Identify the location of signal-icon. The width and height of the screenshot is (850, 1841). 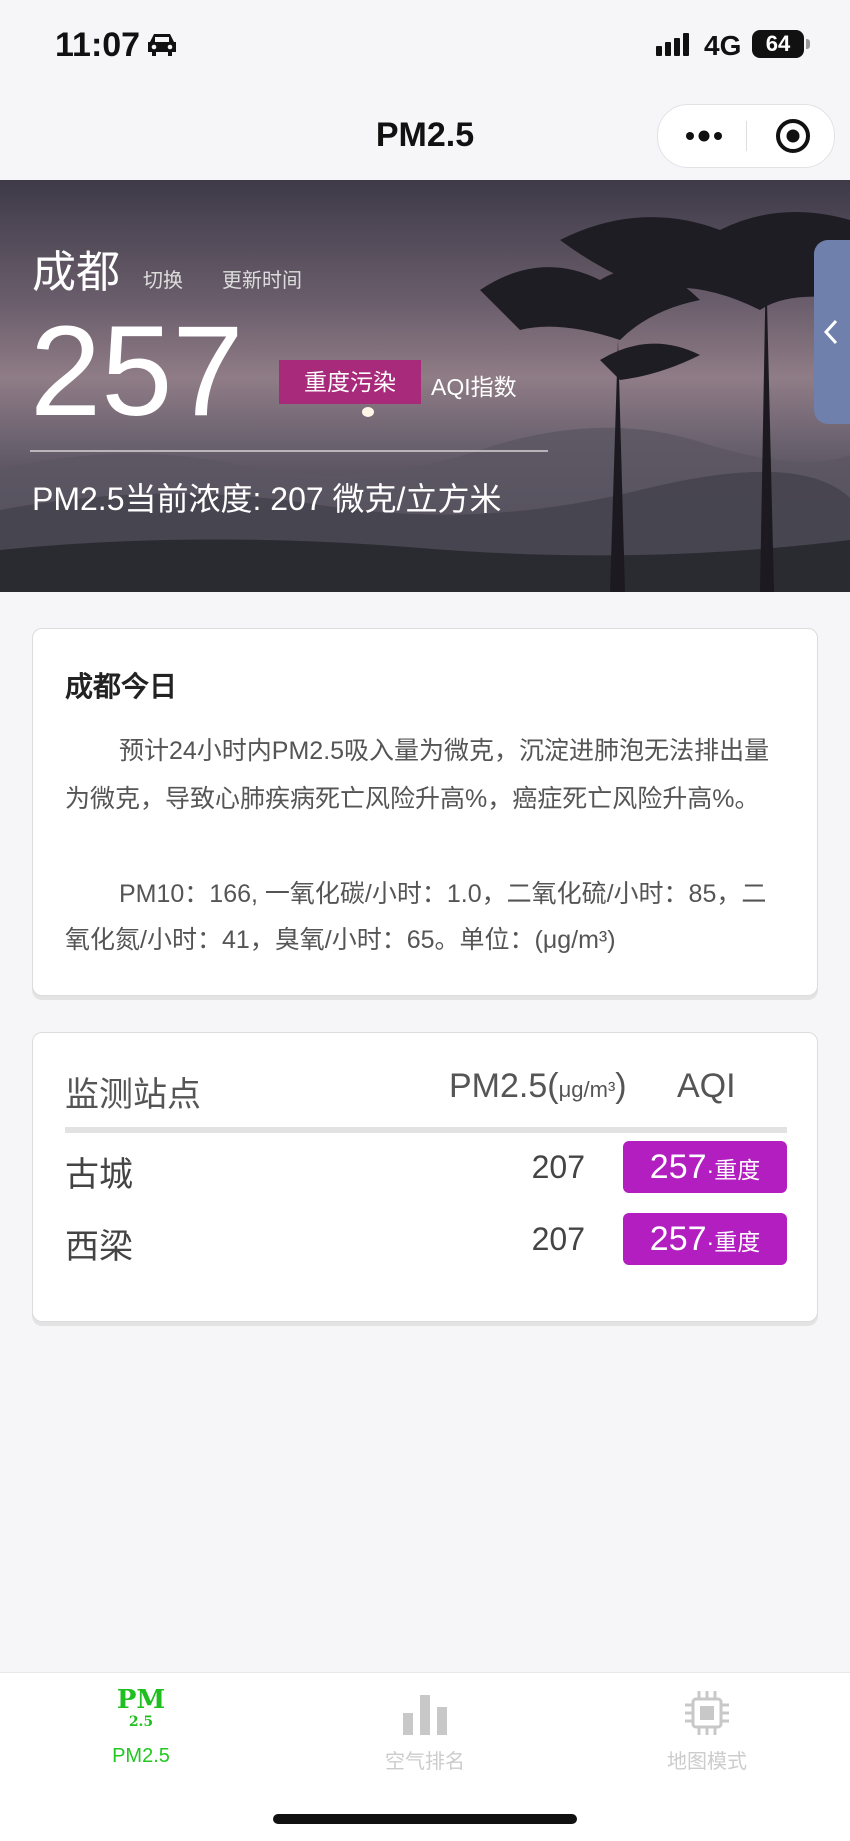
(672, 44).